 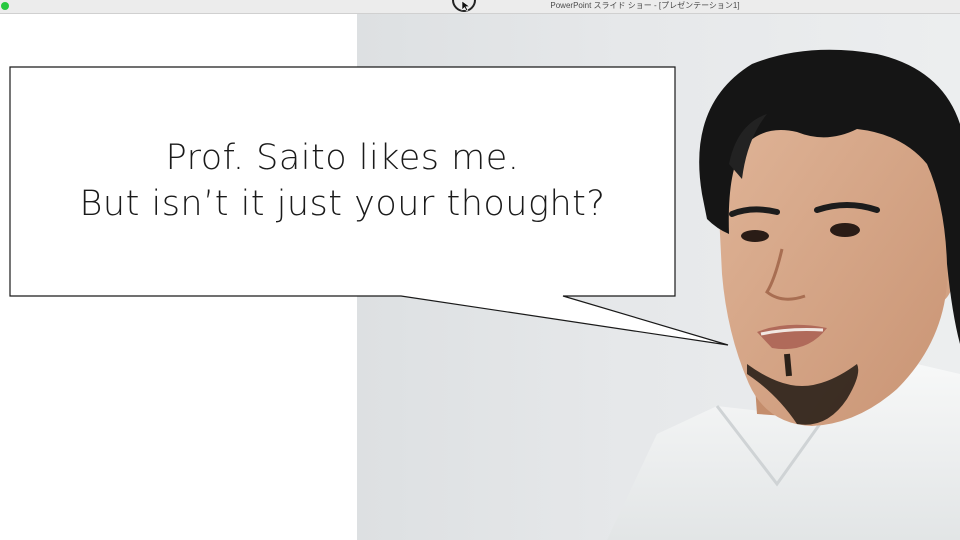 What do you see at coordinates (342, 203) in the screenshot?
I see `speech-line-2: But isn’t it just your thought?` at bounding box center [342, 203].